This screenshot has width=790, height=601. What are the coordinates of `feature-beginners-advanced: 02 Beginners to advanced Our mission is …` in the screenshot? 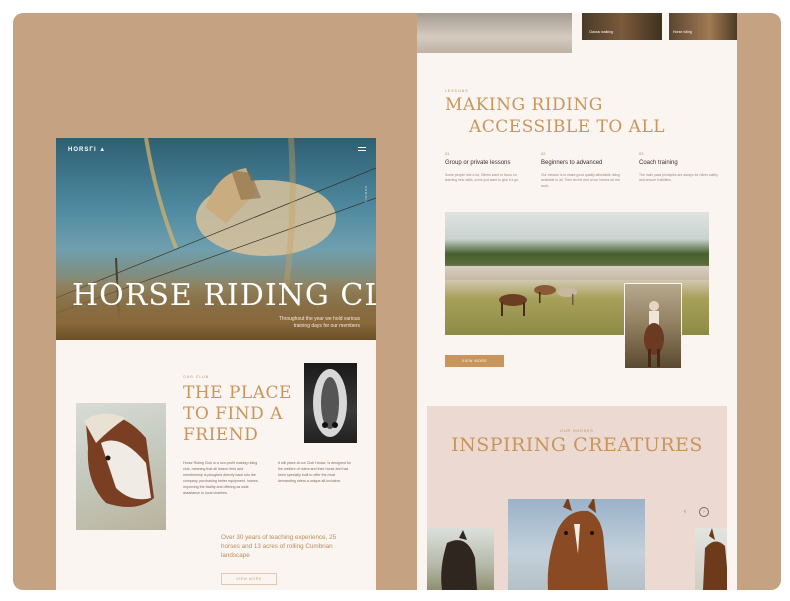 It's located at (581, 170).